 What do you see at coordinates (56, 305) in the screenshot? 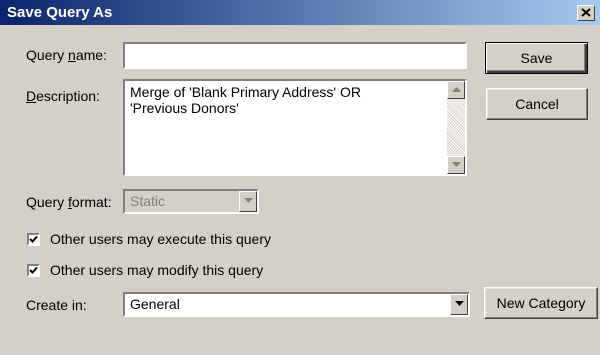
I see `create-in-label: Create in:` at bounding box center [56, 305].